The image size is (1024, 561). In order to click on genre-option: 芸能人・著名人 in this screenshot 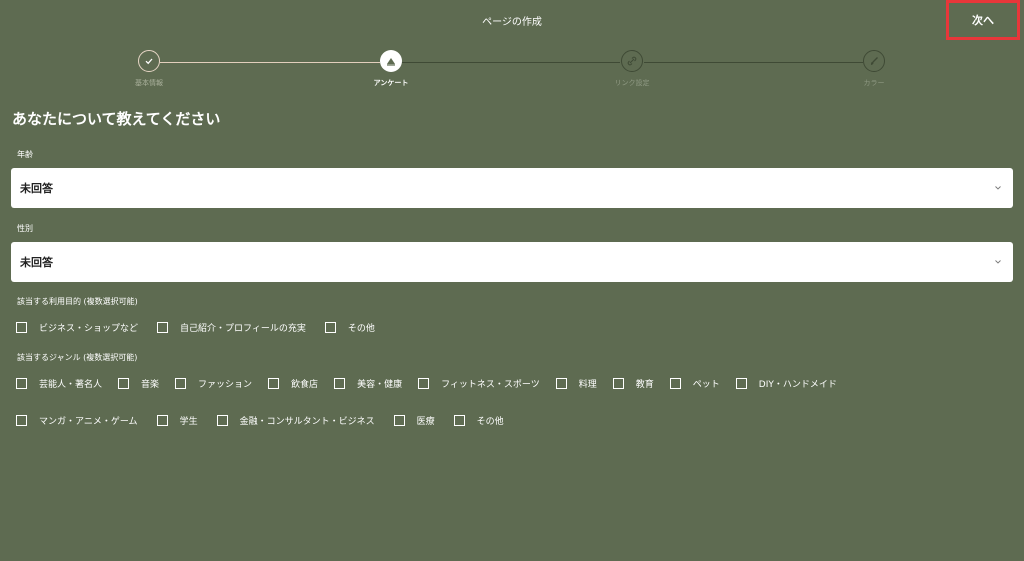, I will do `click(59, 383)`.